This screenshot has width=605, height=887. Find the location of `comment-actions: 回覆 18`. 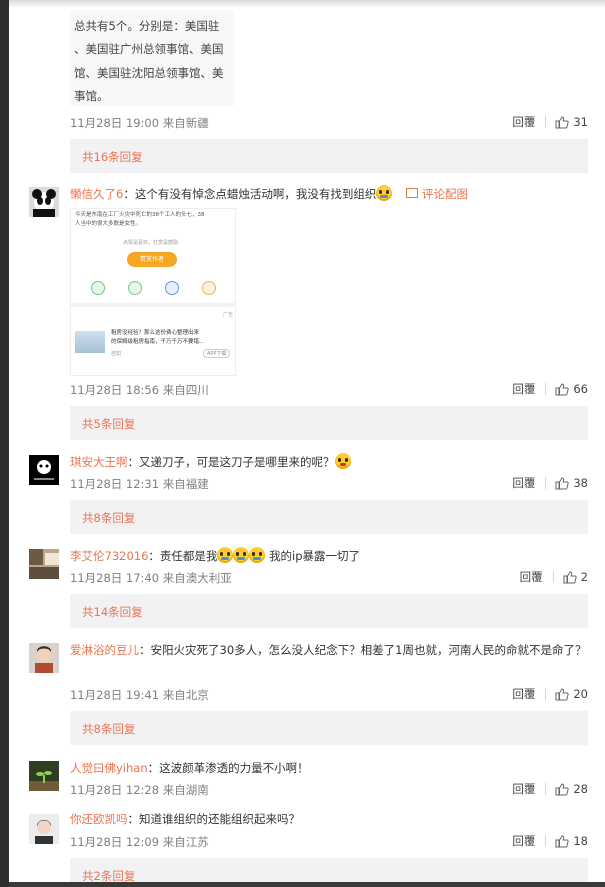

comment-actions: 回覆 18 is located at coordinates (550, 841).